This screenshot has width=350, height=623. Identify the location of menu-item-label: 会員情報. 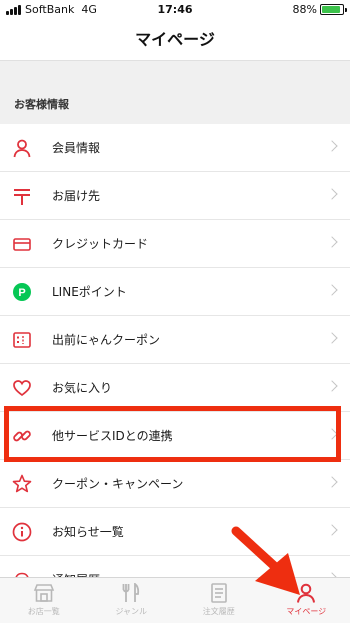
(76, 148).